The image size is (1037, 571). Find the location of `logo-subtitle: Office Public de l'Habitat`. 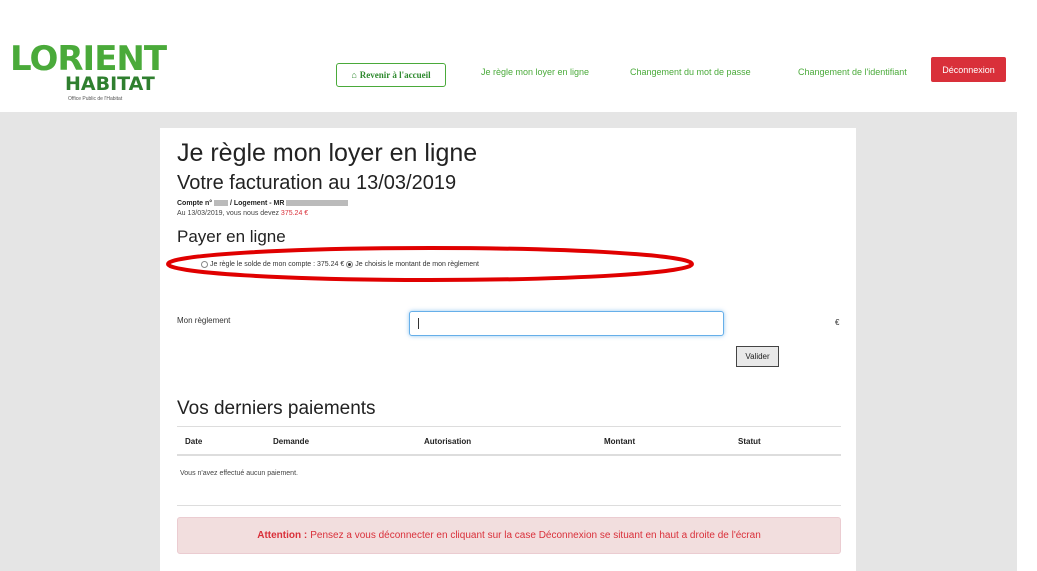

logo-subtitle: Office Public de l'Habitat is located at coordinates (95, 99).